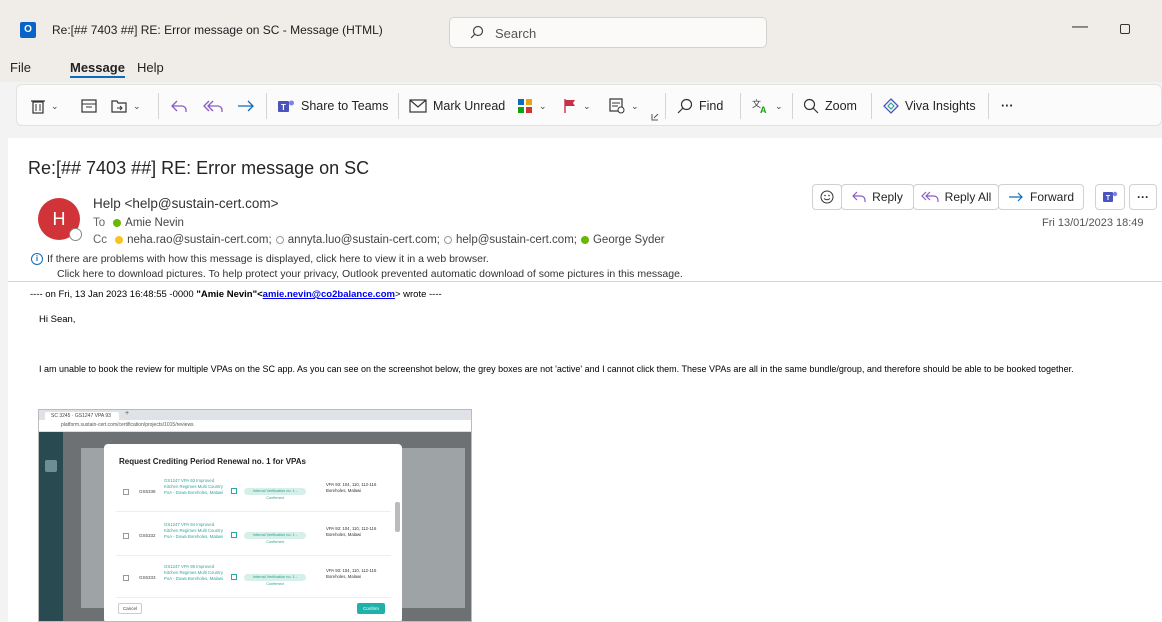 Image resolution: width=1162 pixels, height=622 pixels. Describe the element at coordinates (569, 106) in the screenshot. I see `flag-icon` at that location.